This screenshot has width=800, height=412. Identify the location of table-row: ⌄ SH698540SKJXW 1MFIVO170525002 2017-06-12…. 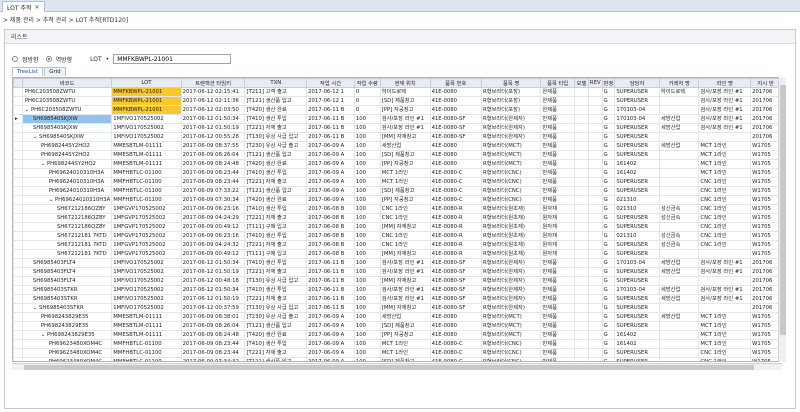
(397, 137).